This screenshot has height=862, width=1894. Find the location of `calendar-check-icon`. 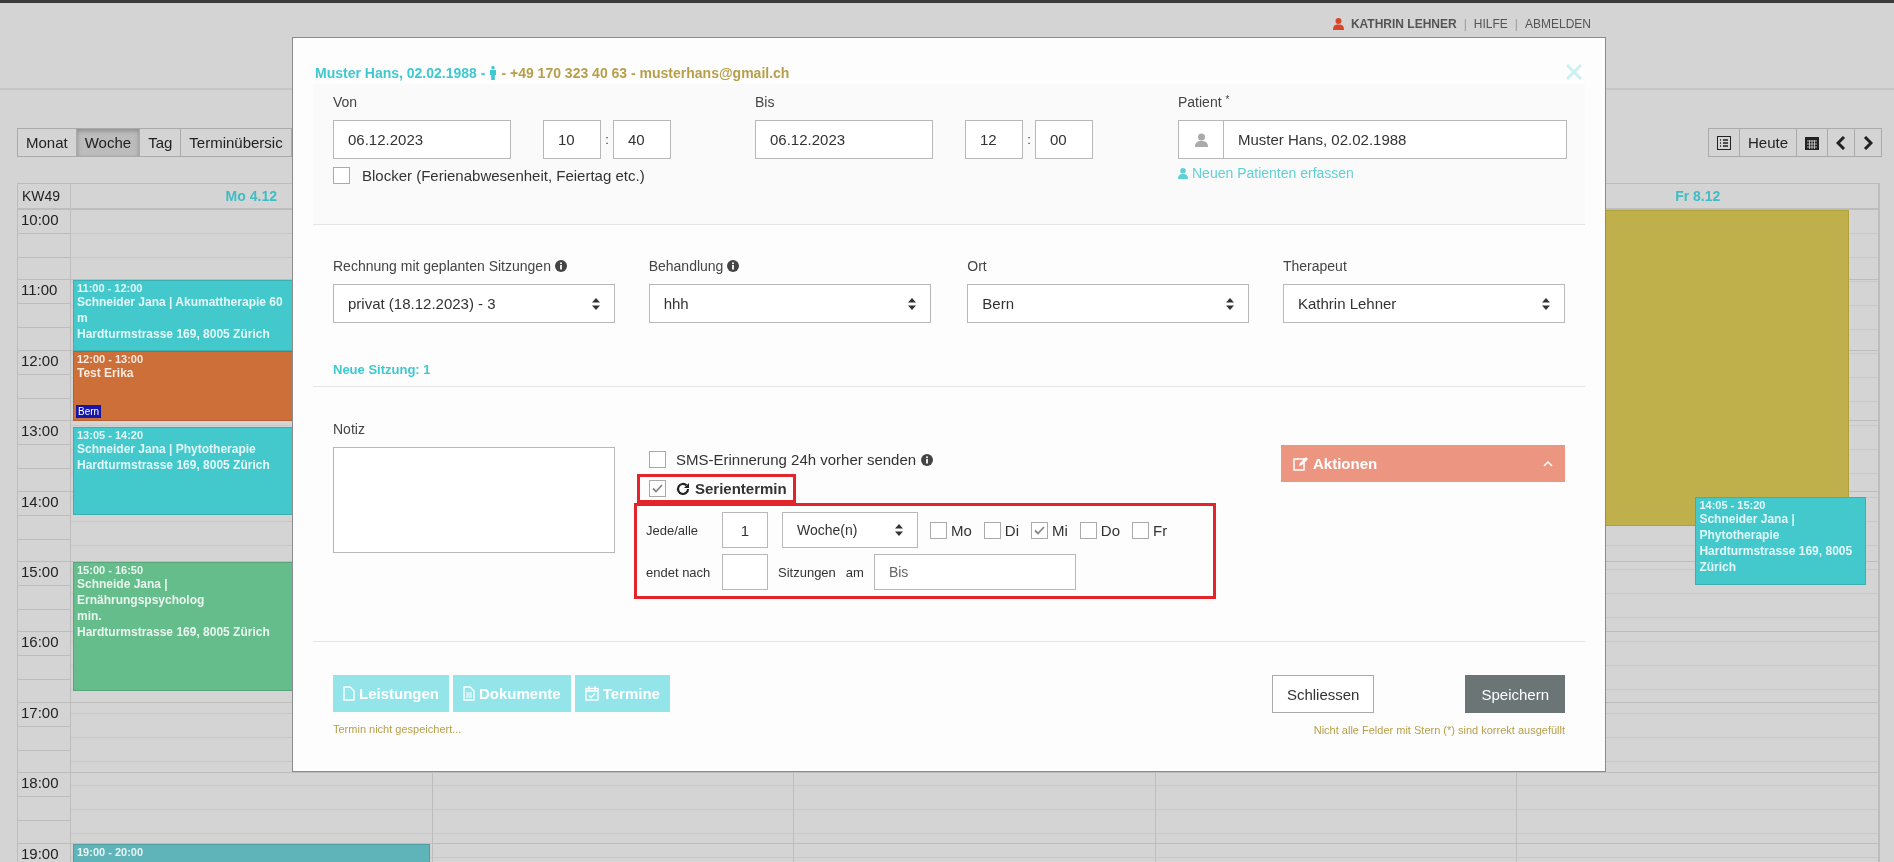

calendar-check-icon is located at coordinates (591, 693).